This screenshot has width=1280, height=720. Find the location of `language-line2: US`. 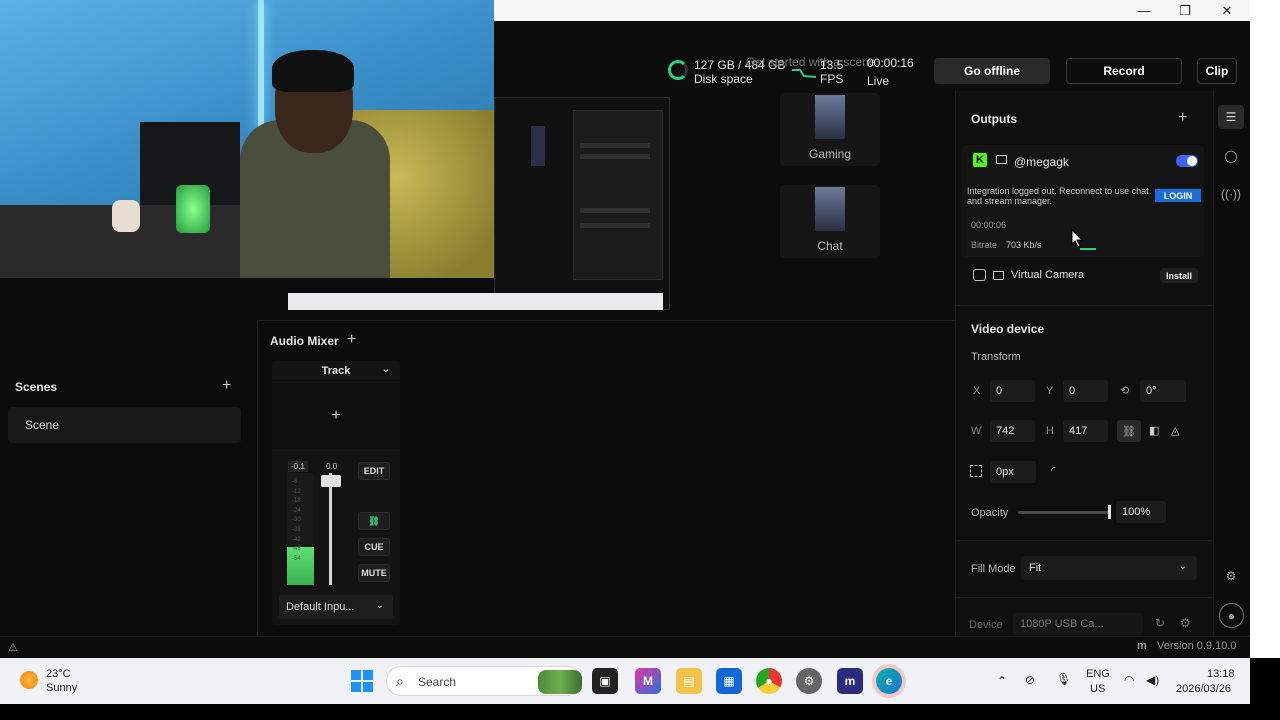

language-line2: US is located at coordinates (1097, 689).